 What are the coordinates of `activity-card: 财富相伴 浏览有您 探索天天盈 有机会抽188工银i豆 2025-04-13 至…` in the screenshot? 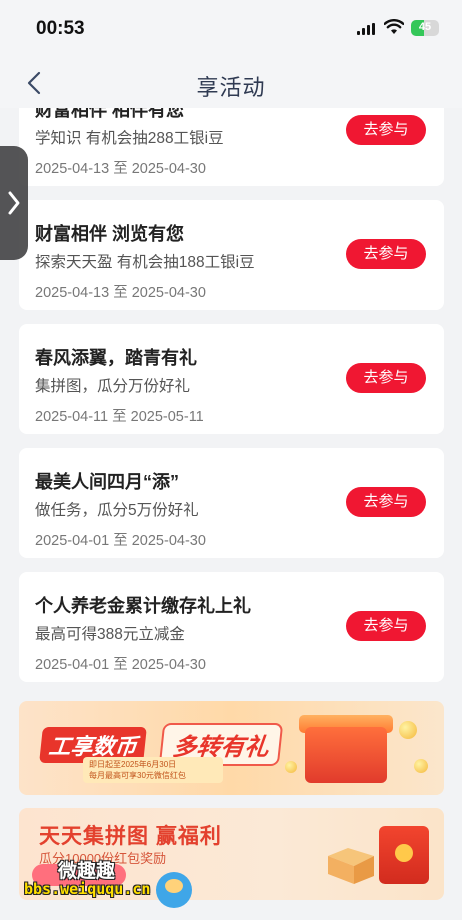 It's located at (231, 255).